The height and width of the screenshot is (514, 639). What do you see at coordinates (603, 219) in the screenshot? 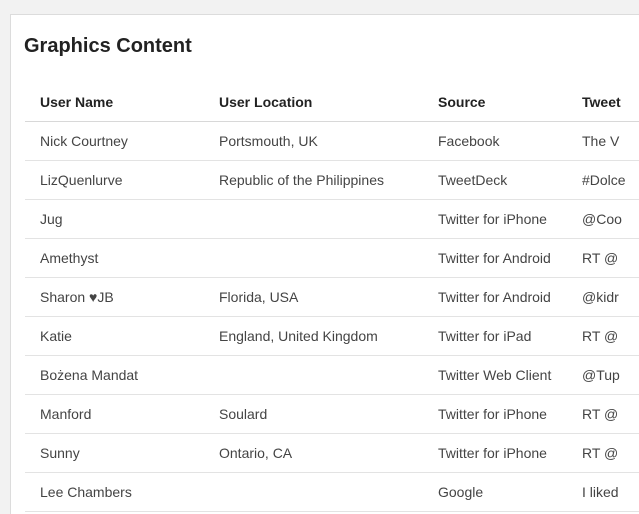
I see `cell-tweet: @Coo` at bounding box center [603, 219].